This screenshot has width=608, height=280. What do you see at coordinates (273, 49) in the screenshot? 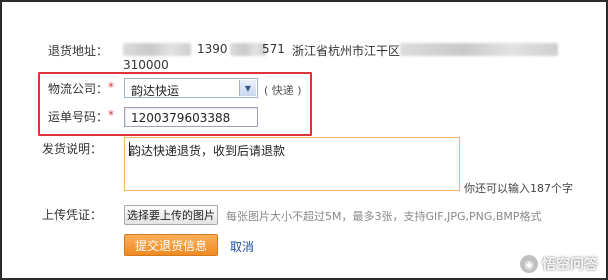
I see `return-address-phone-suffix: 571` at bounding box center [273, 49].